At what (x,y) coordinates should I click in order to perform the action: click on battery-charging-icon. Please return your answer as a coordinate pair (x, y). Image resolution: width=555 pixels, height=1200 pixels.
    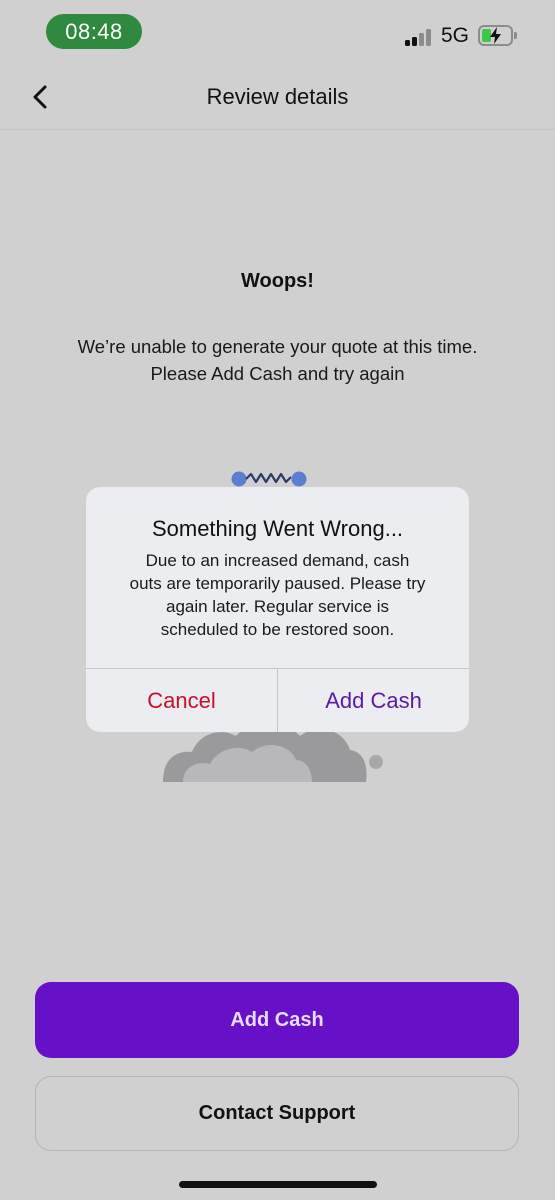
    Looking at the image, I should click on (497, 35).